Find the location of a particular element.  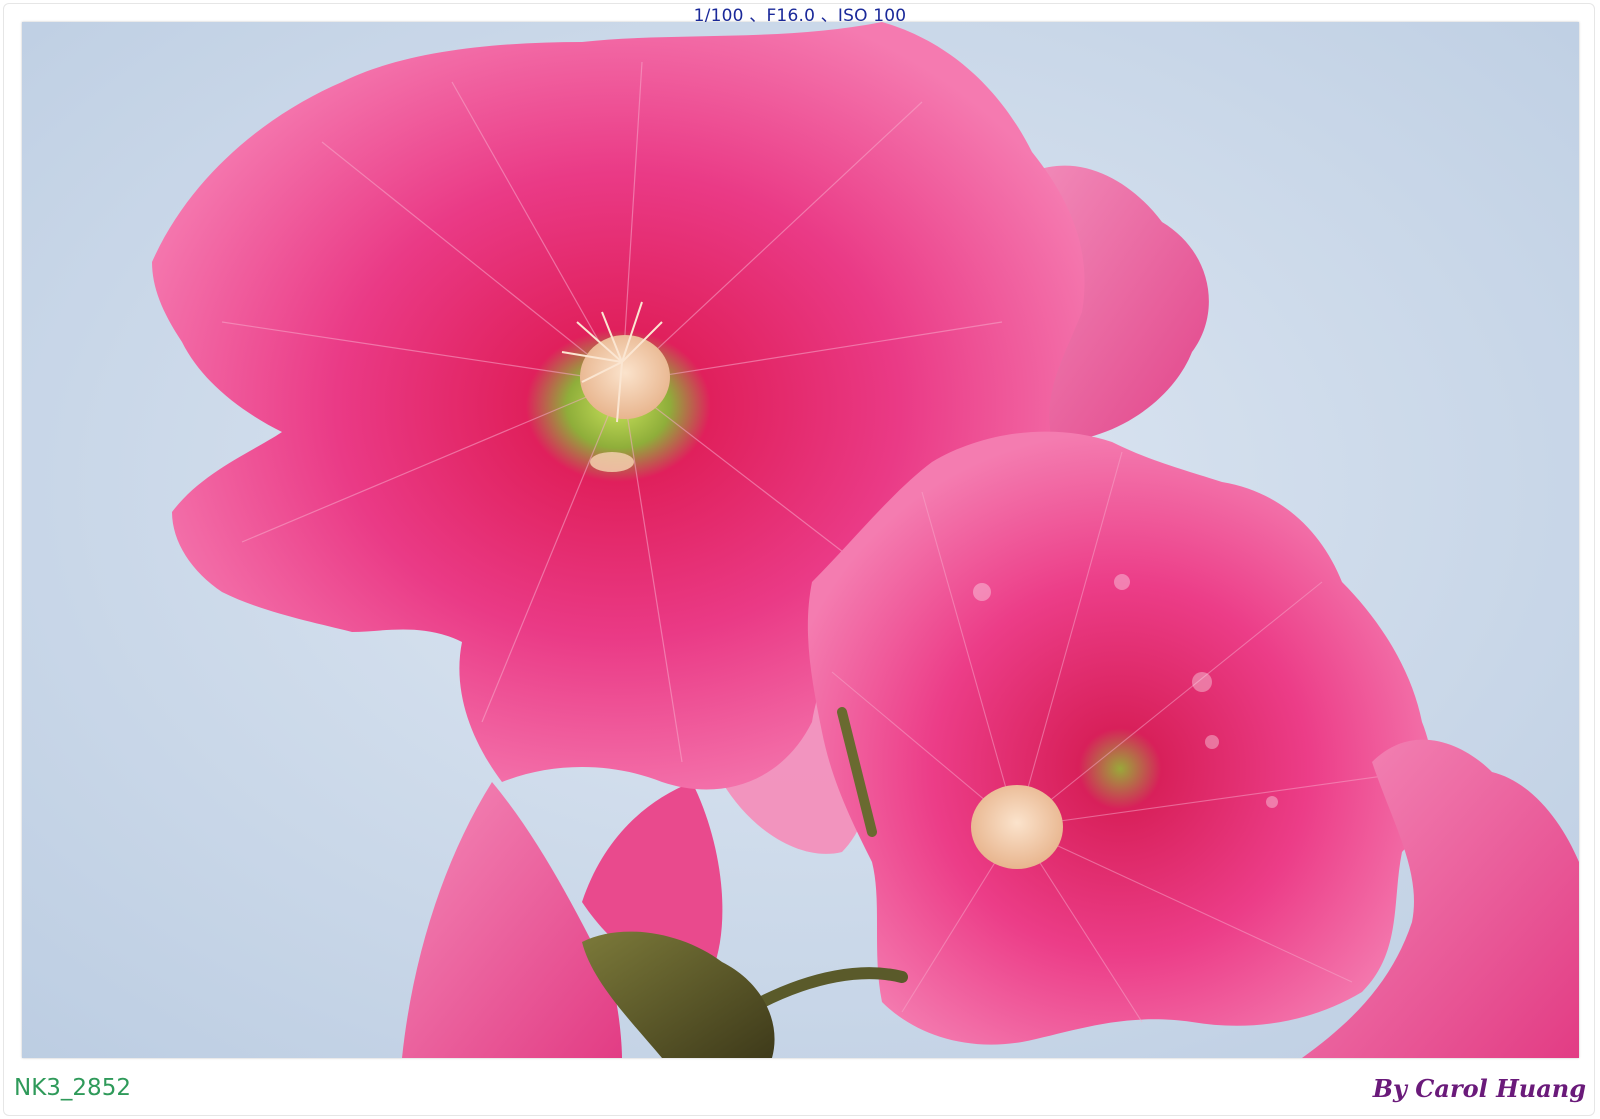

main-flower-pollen is located at coordinates (612, 462).